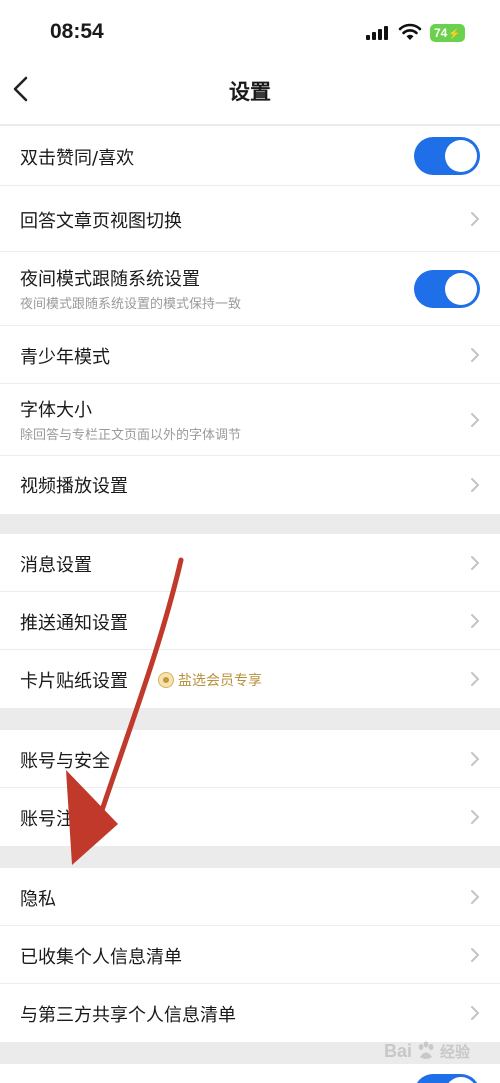  I want to click on baidu-jingyan-watermark: Bai 经验, so click(427, 1051).